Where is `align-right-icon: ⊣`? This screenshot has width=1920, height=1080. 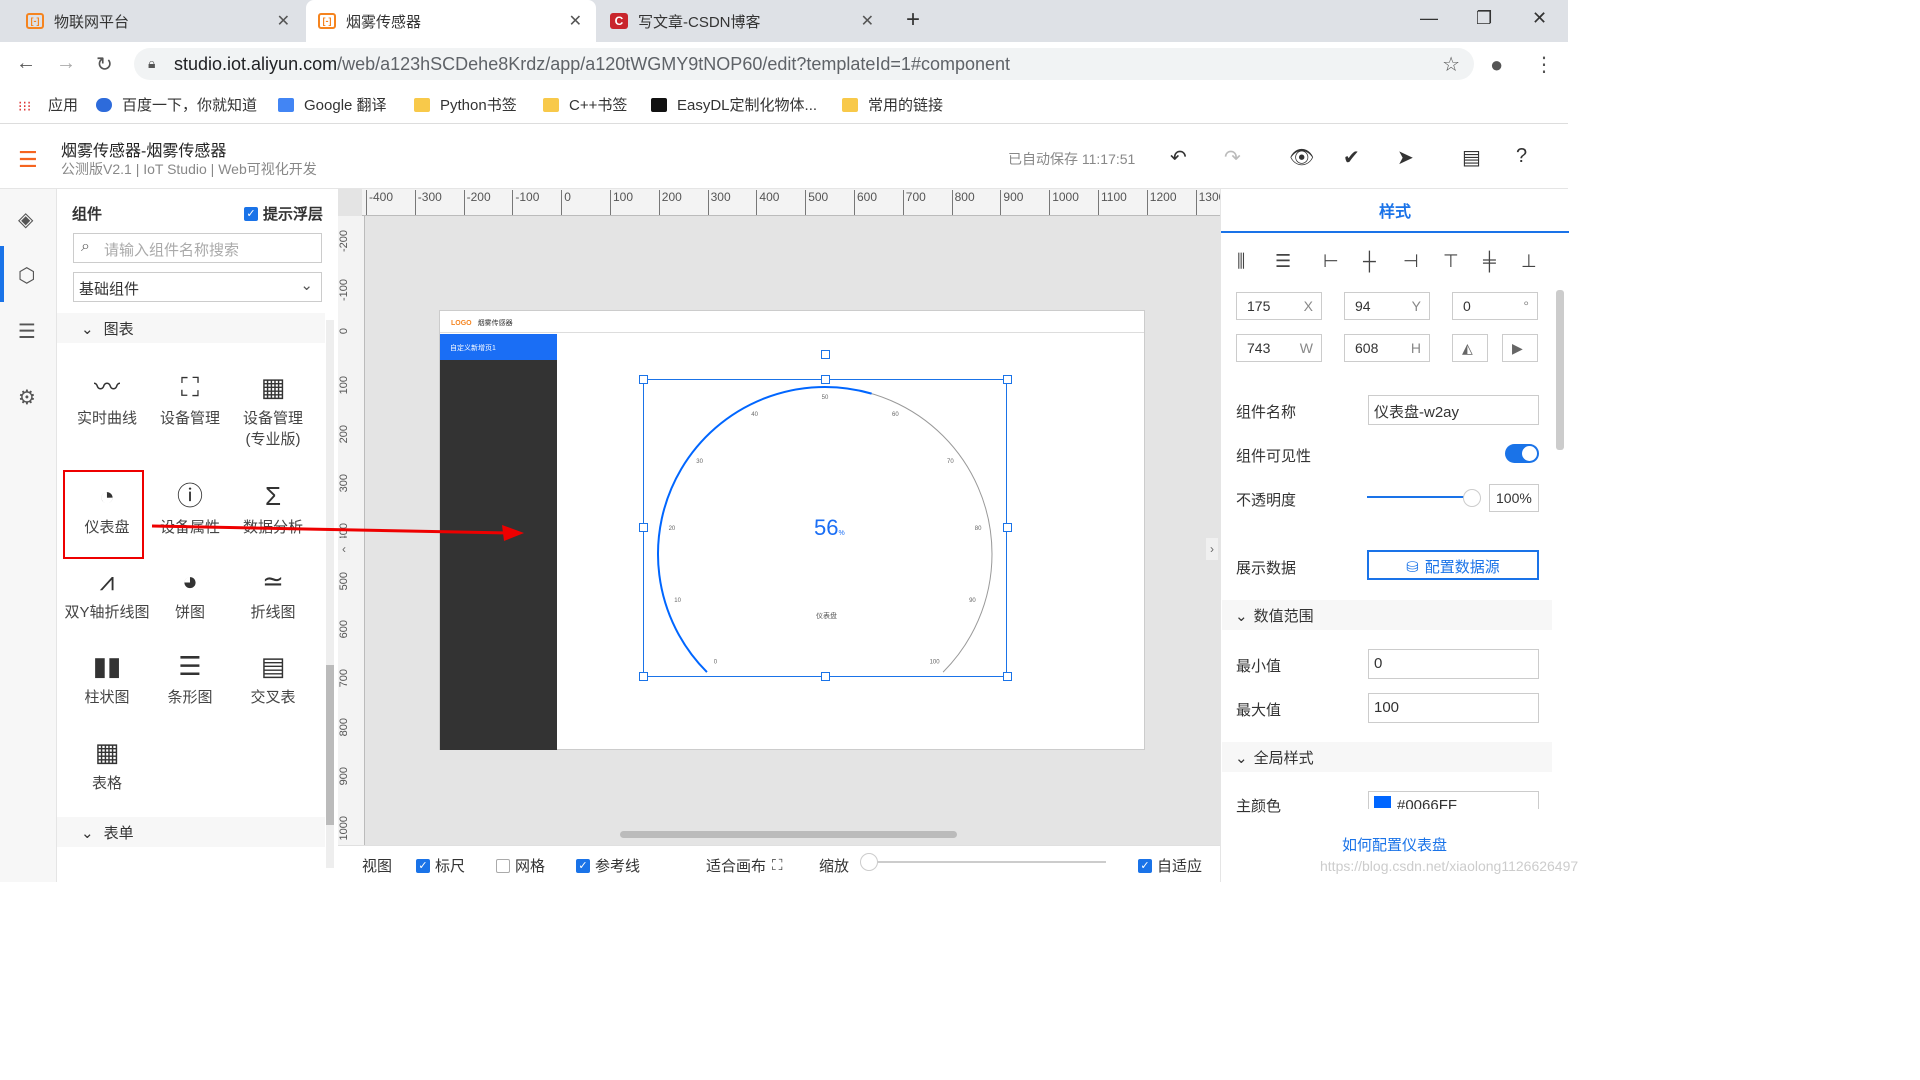
align-right-icon: ⊣ is located at coordinates (1411, 261).